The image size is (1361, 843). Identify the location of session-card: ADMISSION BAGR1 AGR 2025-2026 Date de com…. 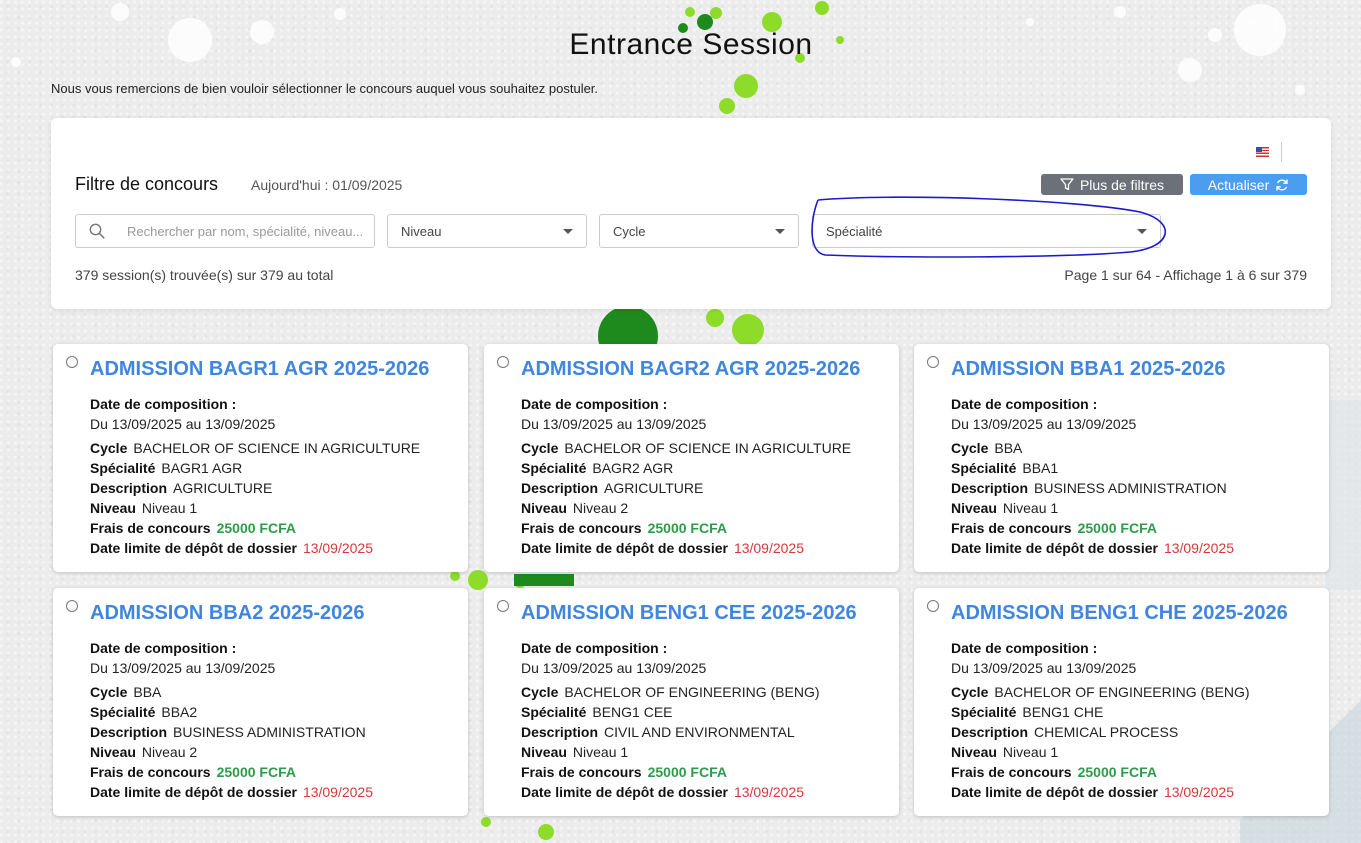
(260, 458).